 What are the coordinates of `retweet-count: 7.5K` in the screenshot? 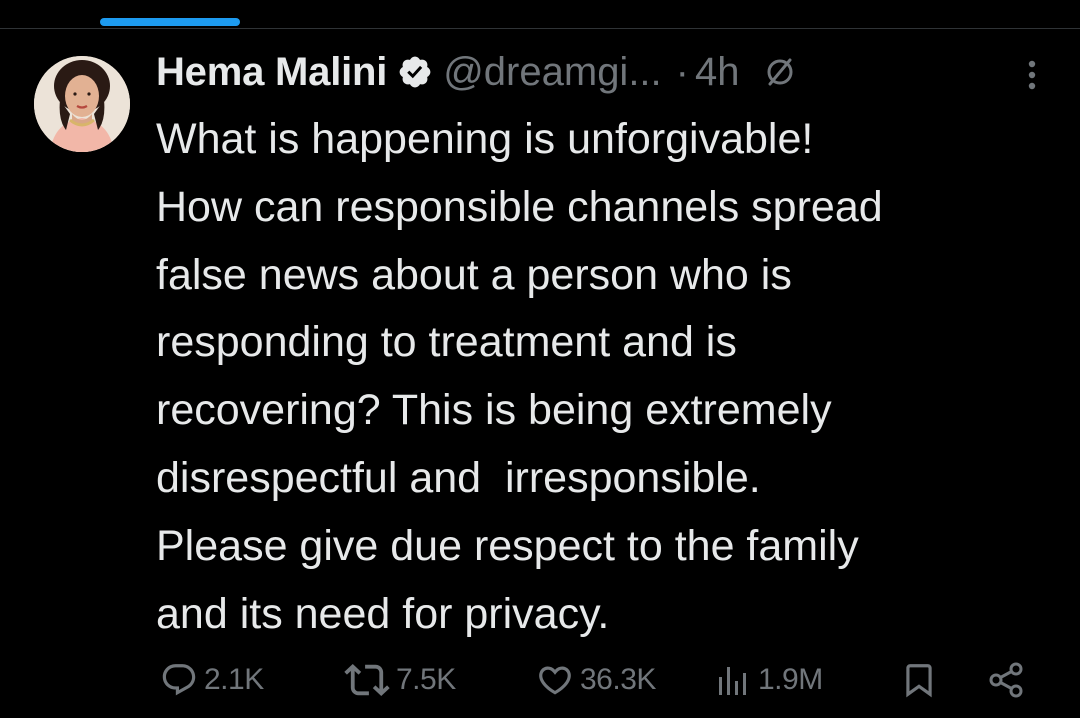 It's located at (426, 679).